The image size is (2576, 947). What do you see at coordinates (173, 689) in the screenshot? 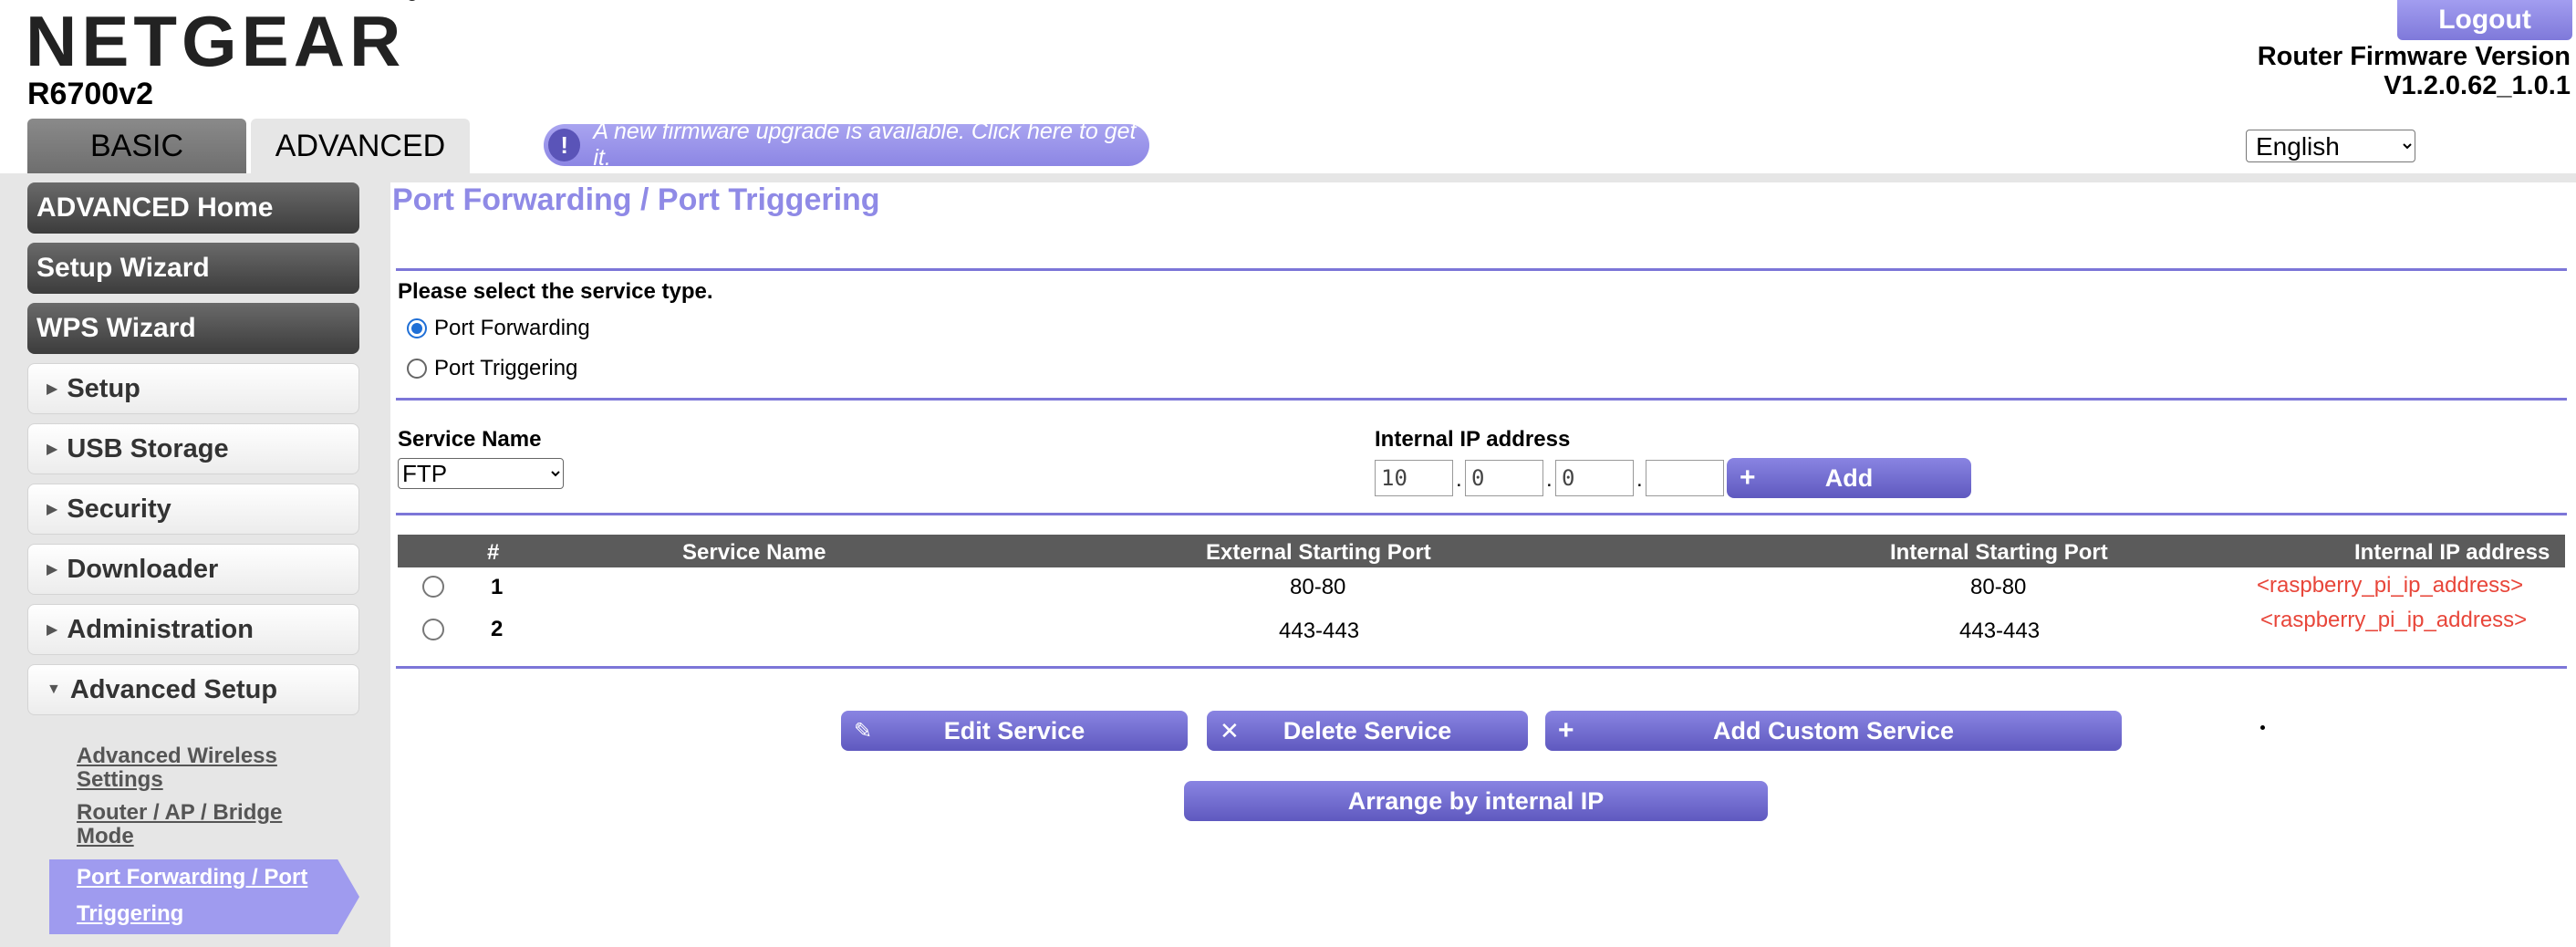
I see `sidebar-item-label: Advanced Setup` at bounding box center [173, 689].